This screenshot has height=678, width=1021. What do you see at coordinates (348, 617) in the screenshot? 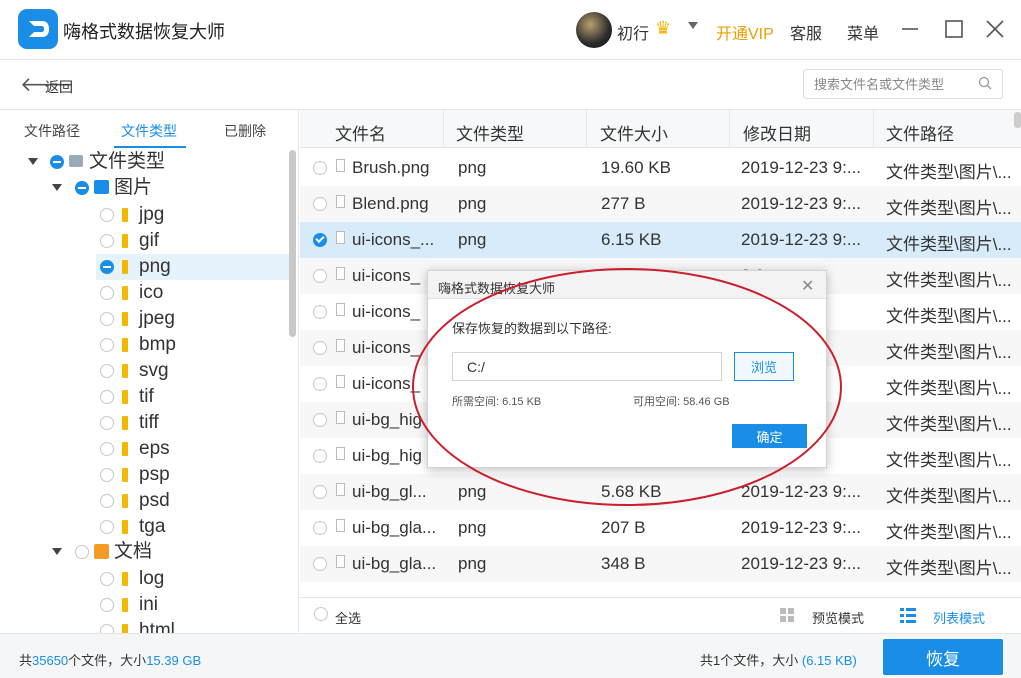
I see `select-all-label: 全选` at bounding box center [348, 617].